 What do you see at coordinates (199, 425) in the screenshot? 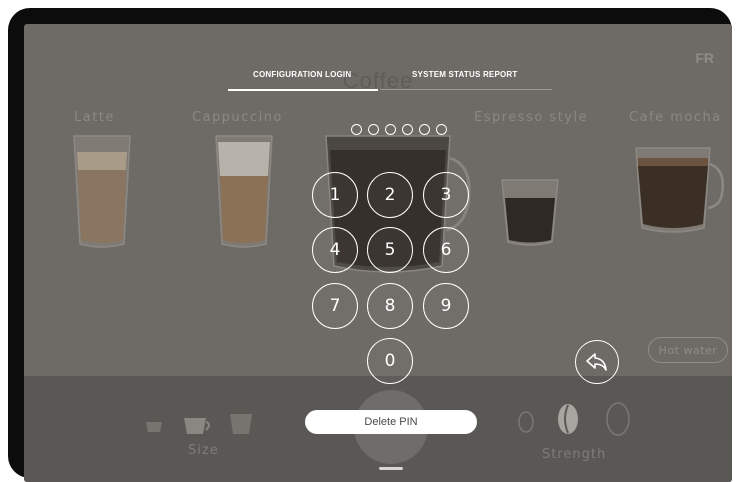
I see `size-cups-icon` at bounding box center [199, 425].